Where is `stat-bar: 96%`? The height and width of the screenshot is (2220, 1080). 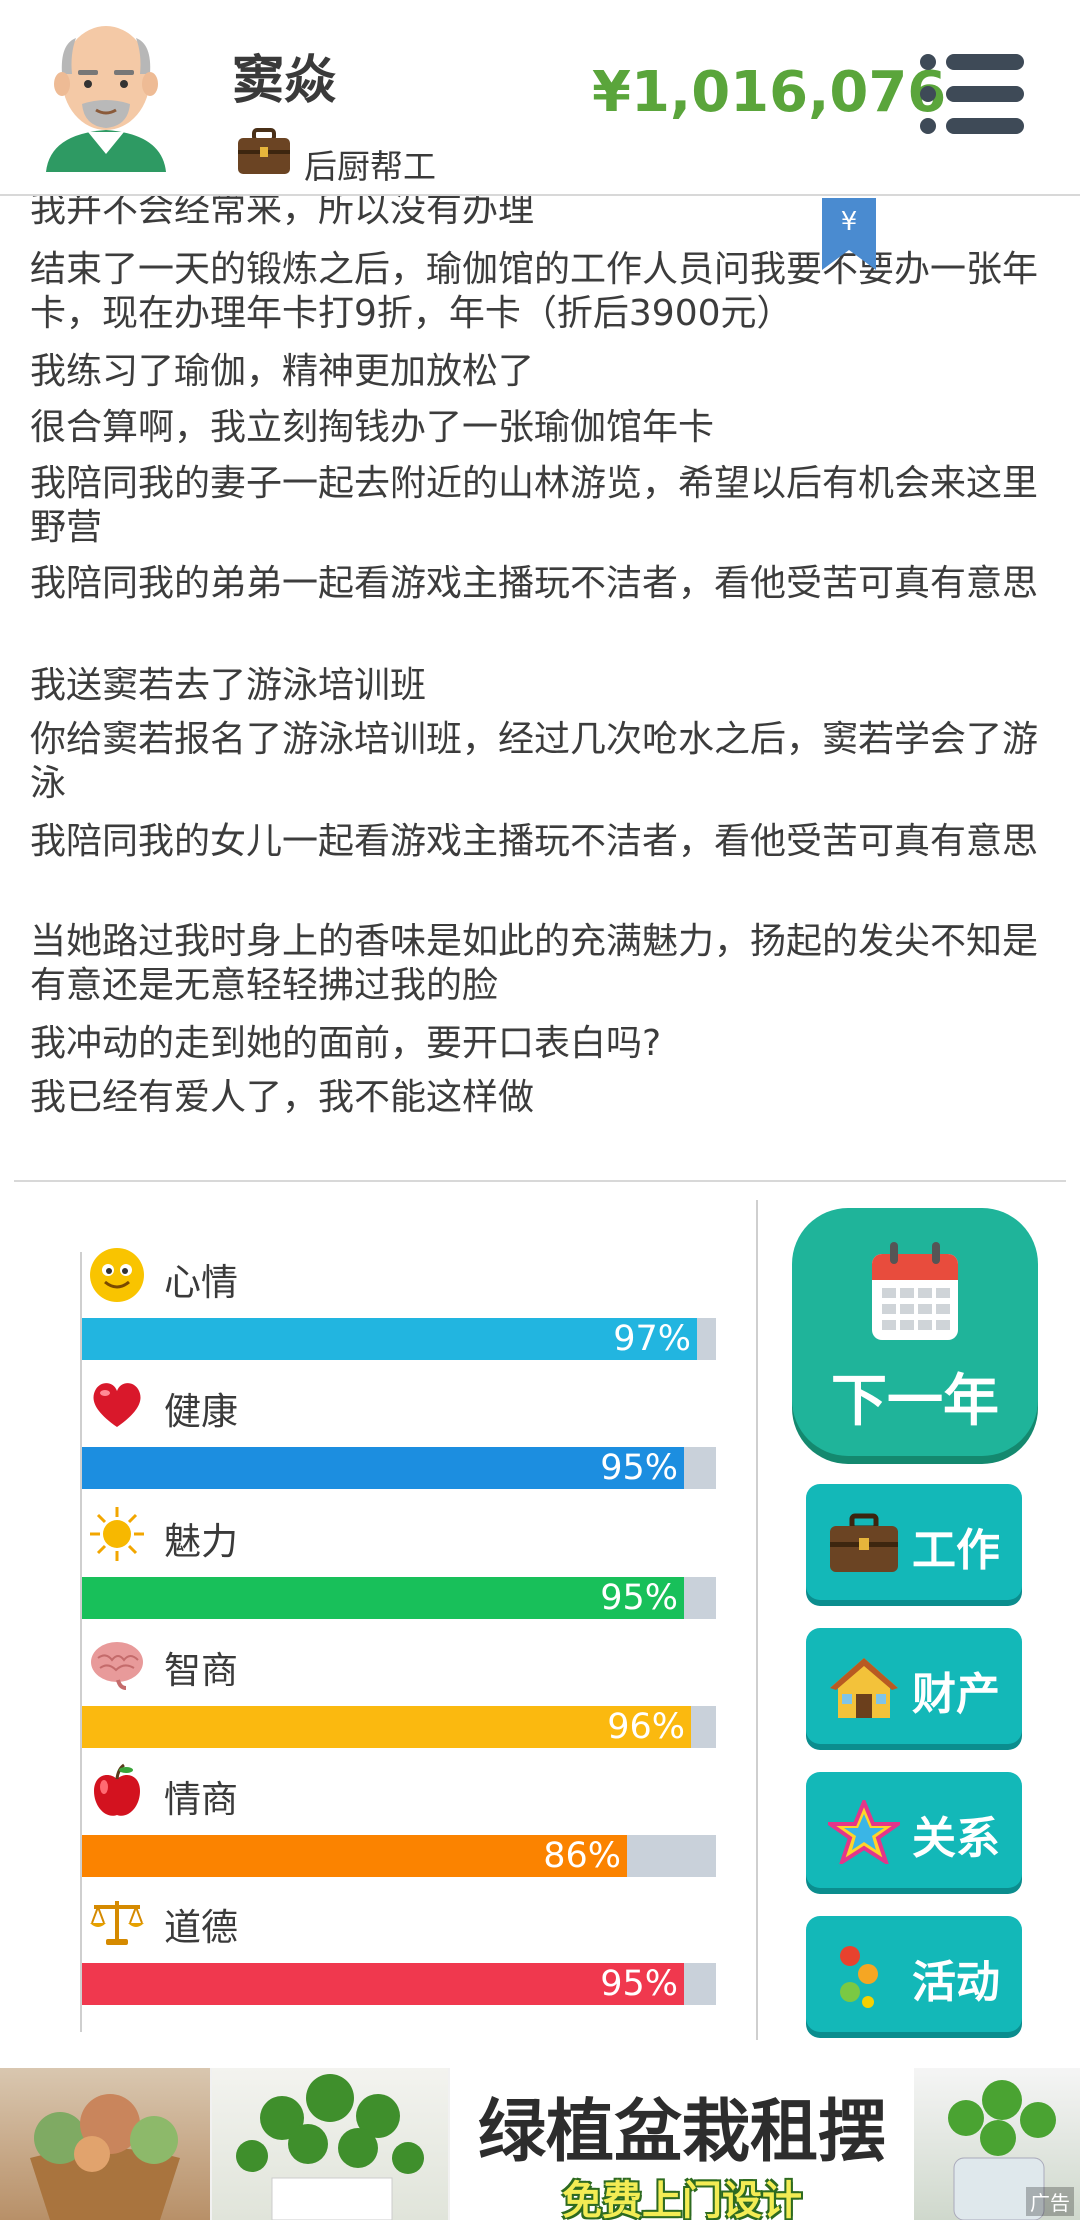 stat-bar: 96% is located at coordinates (399, 1727).